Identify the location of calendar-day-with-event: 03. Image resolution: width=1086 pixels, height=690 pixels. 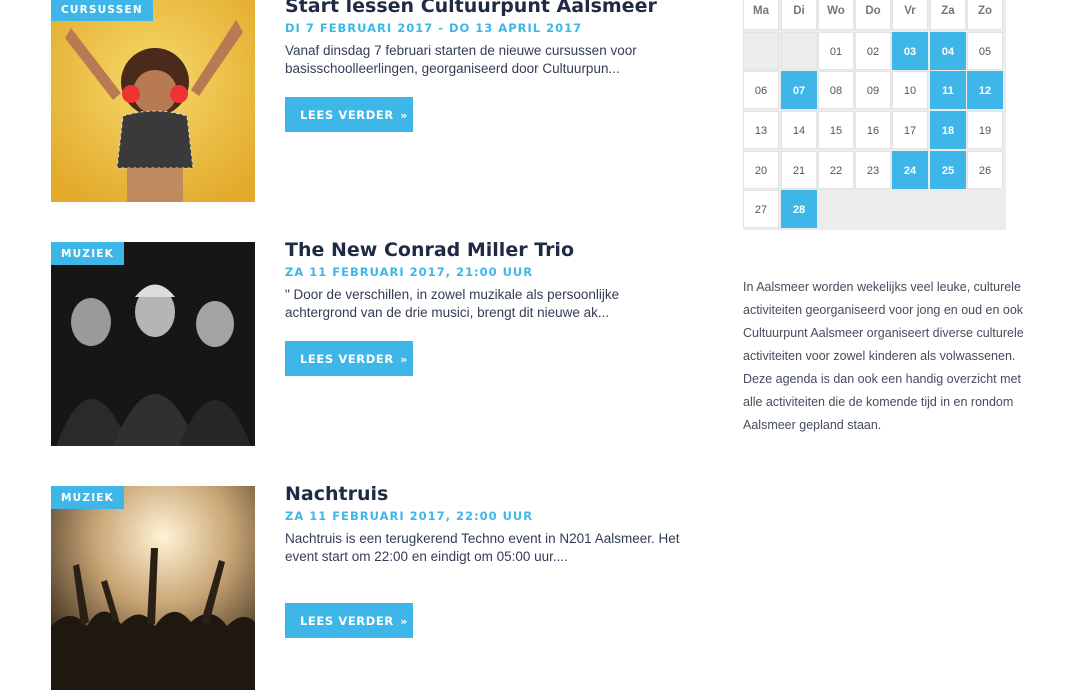
(910, 51).